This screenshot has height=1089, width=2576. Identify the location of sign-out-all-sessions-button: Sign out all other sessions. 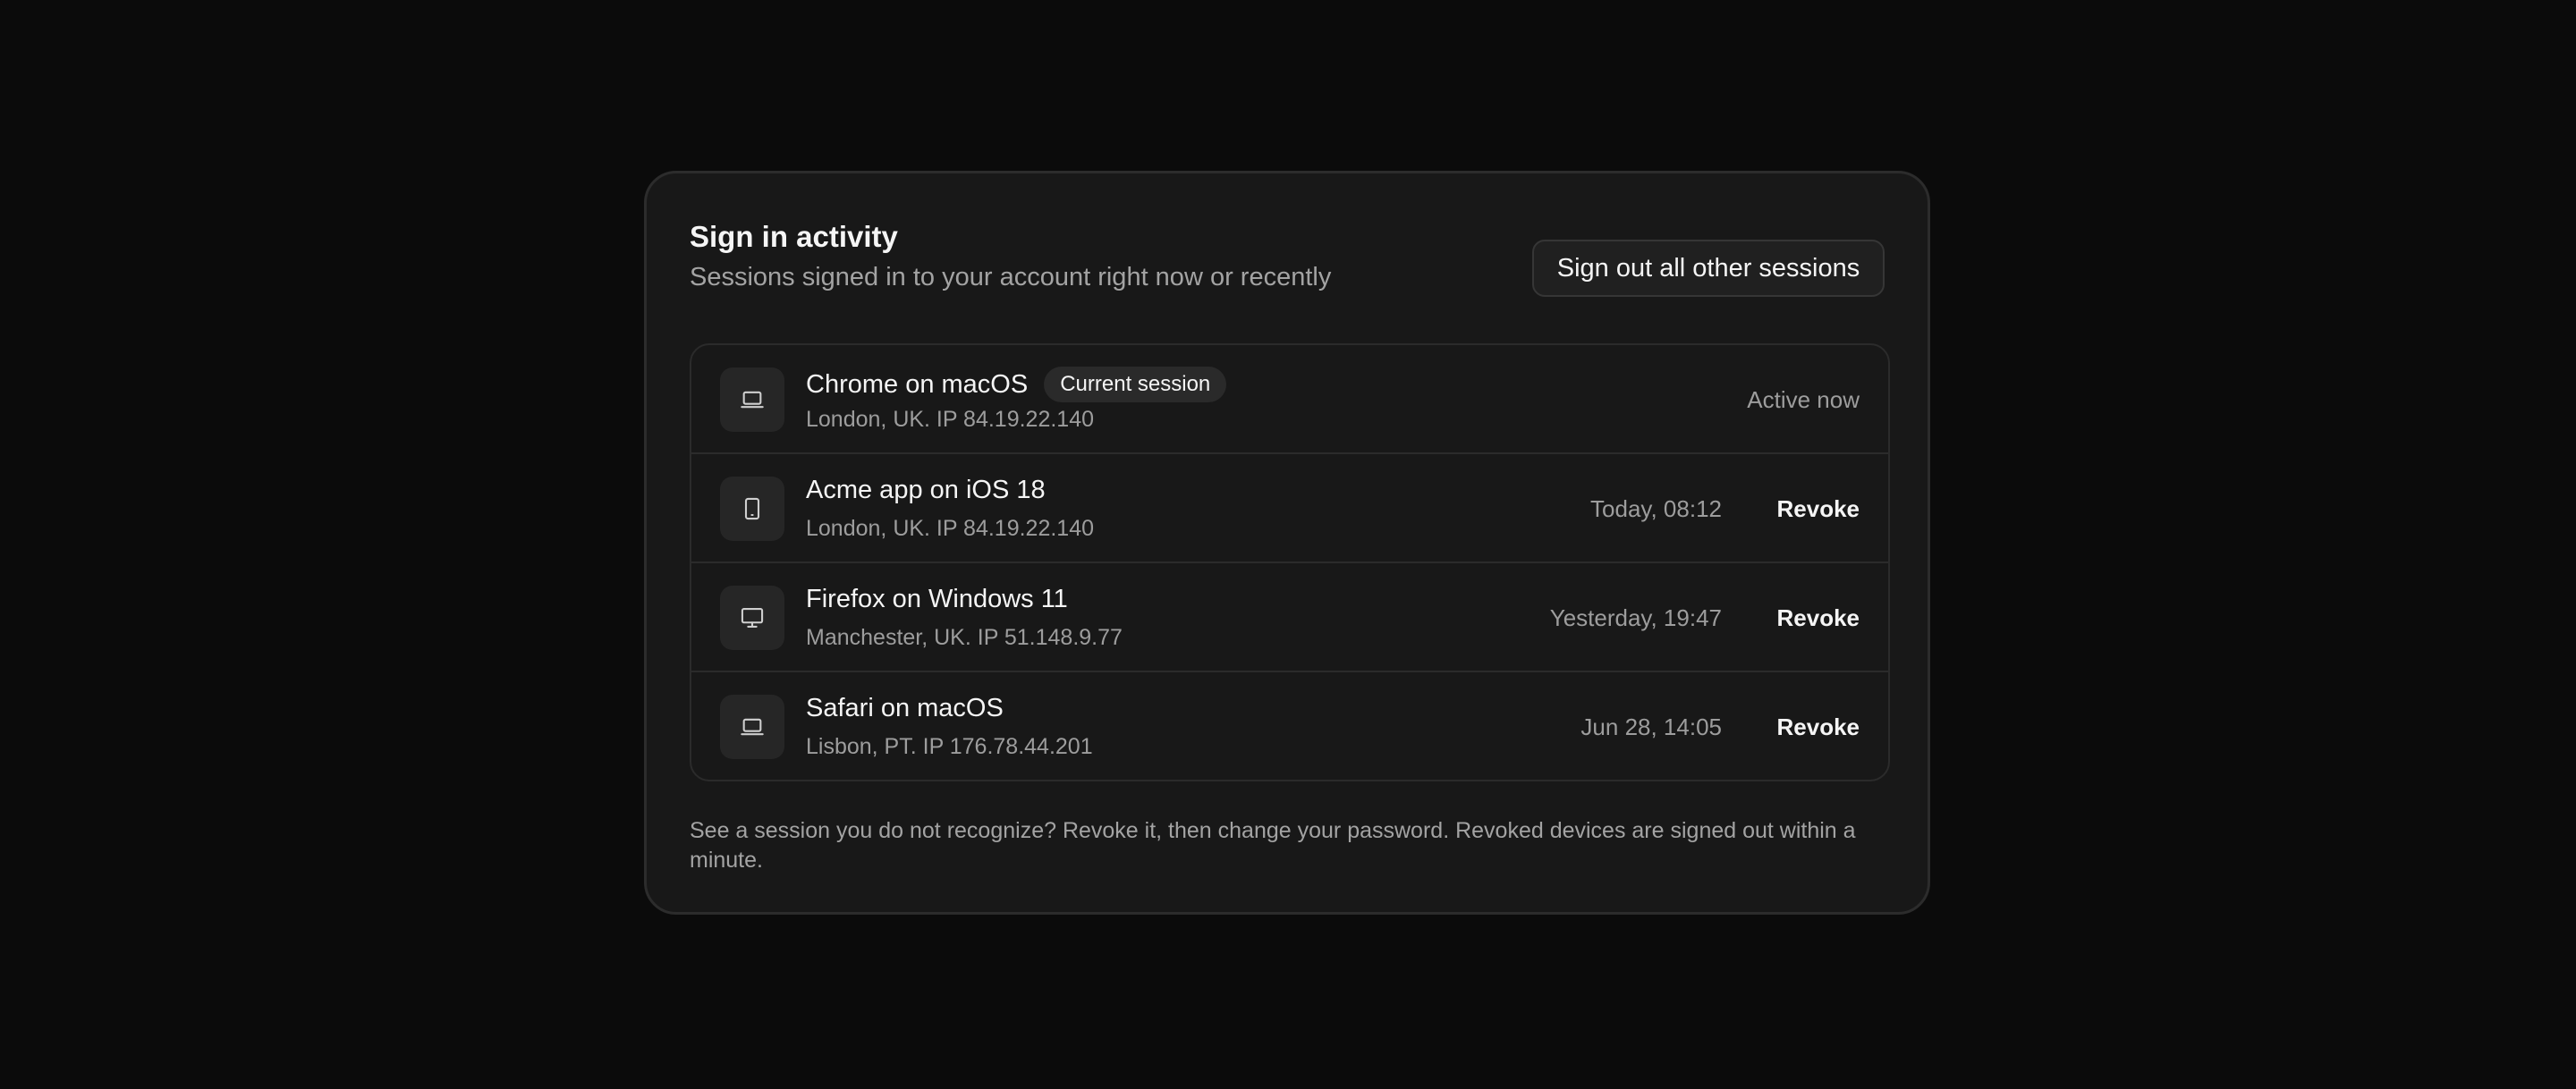
(1708, 268).